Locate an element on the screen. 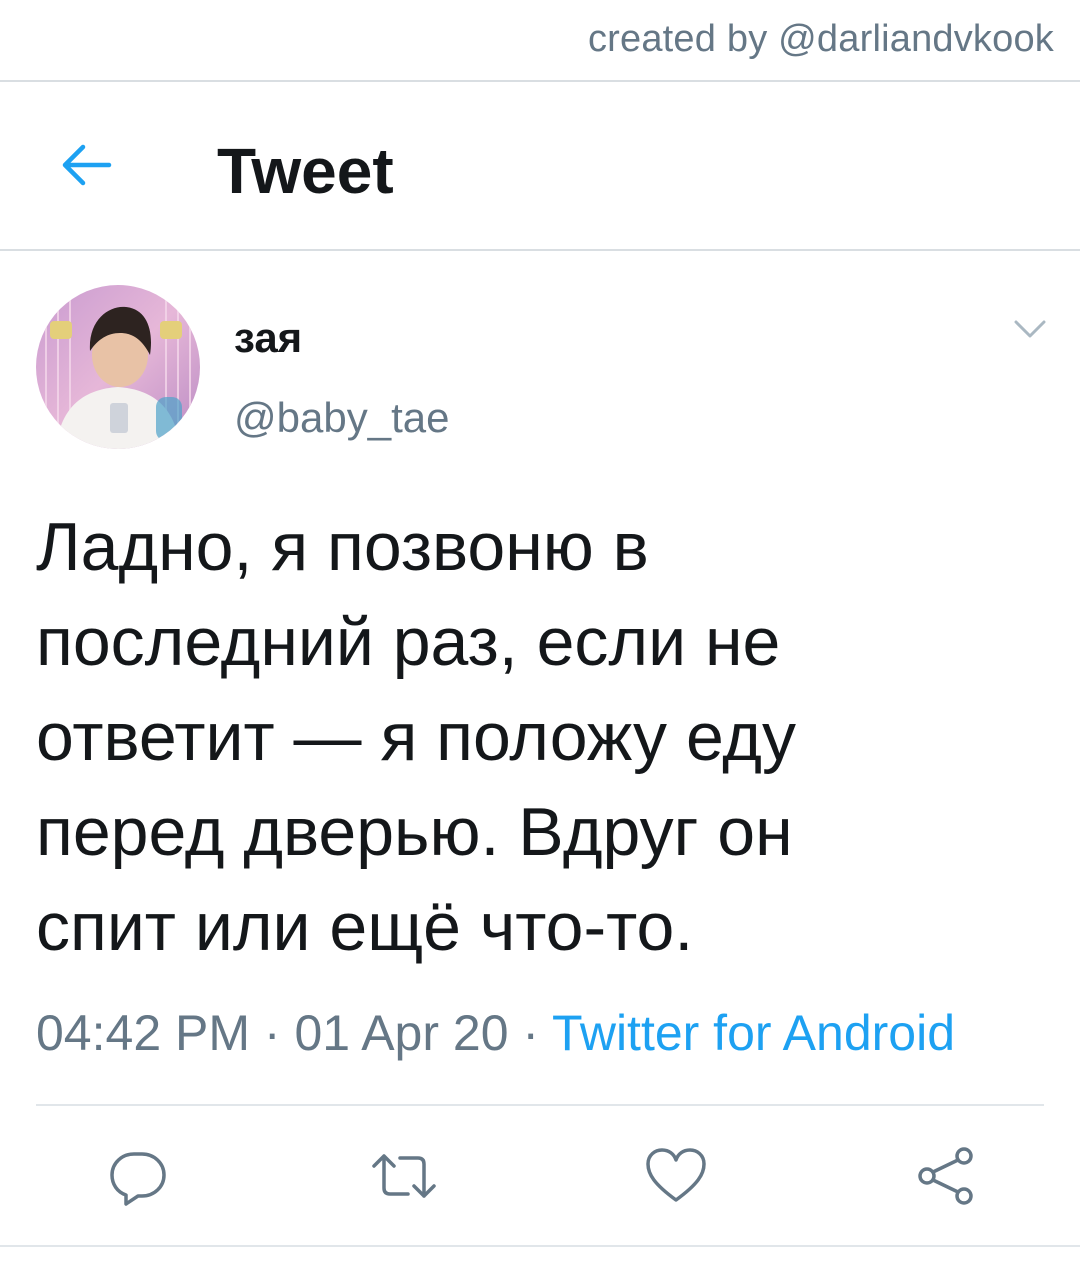  watermark-credit: created by @darliandvkook is located at coordinates (820, 39).